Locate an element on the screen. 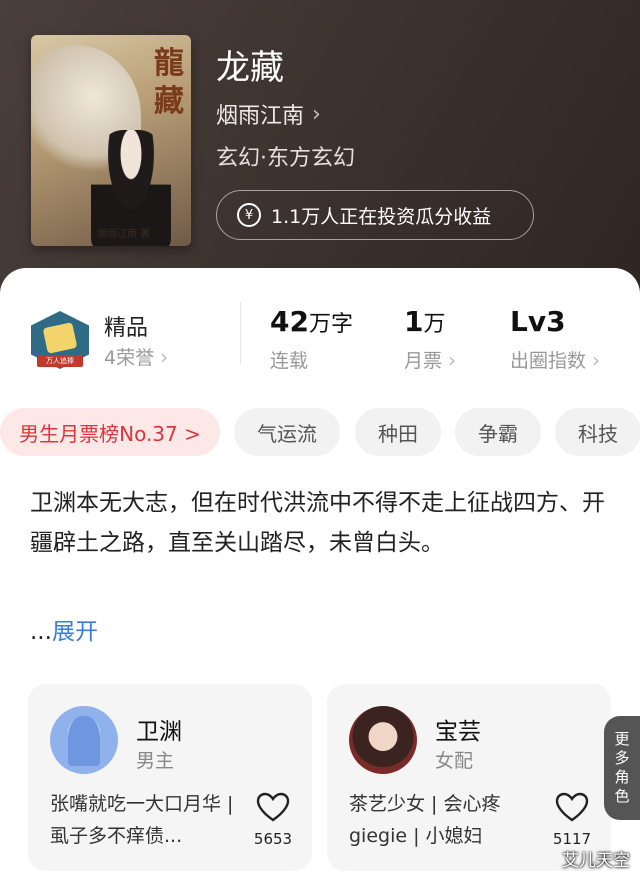 Image resolution: width=640 pixels, height=883 pixels. level-value: Lv3 is located at coordinates (538, 321).